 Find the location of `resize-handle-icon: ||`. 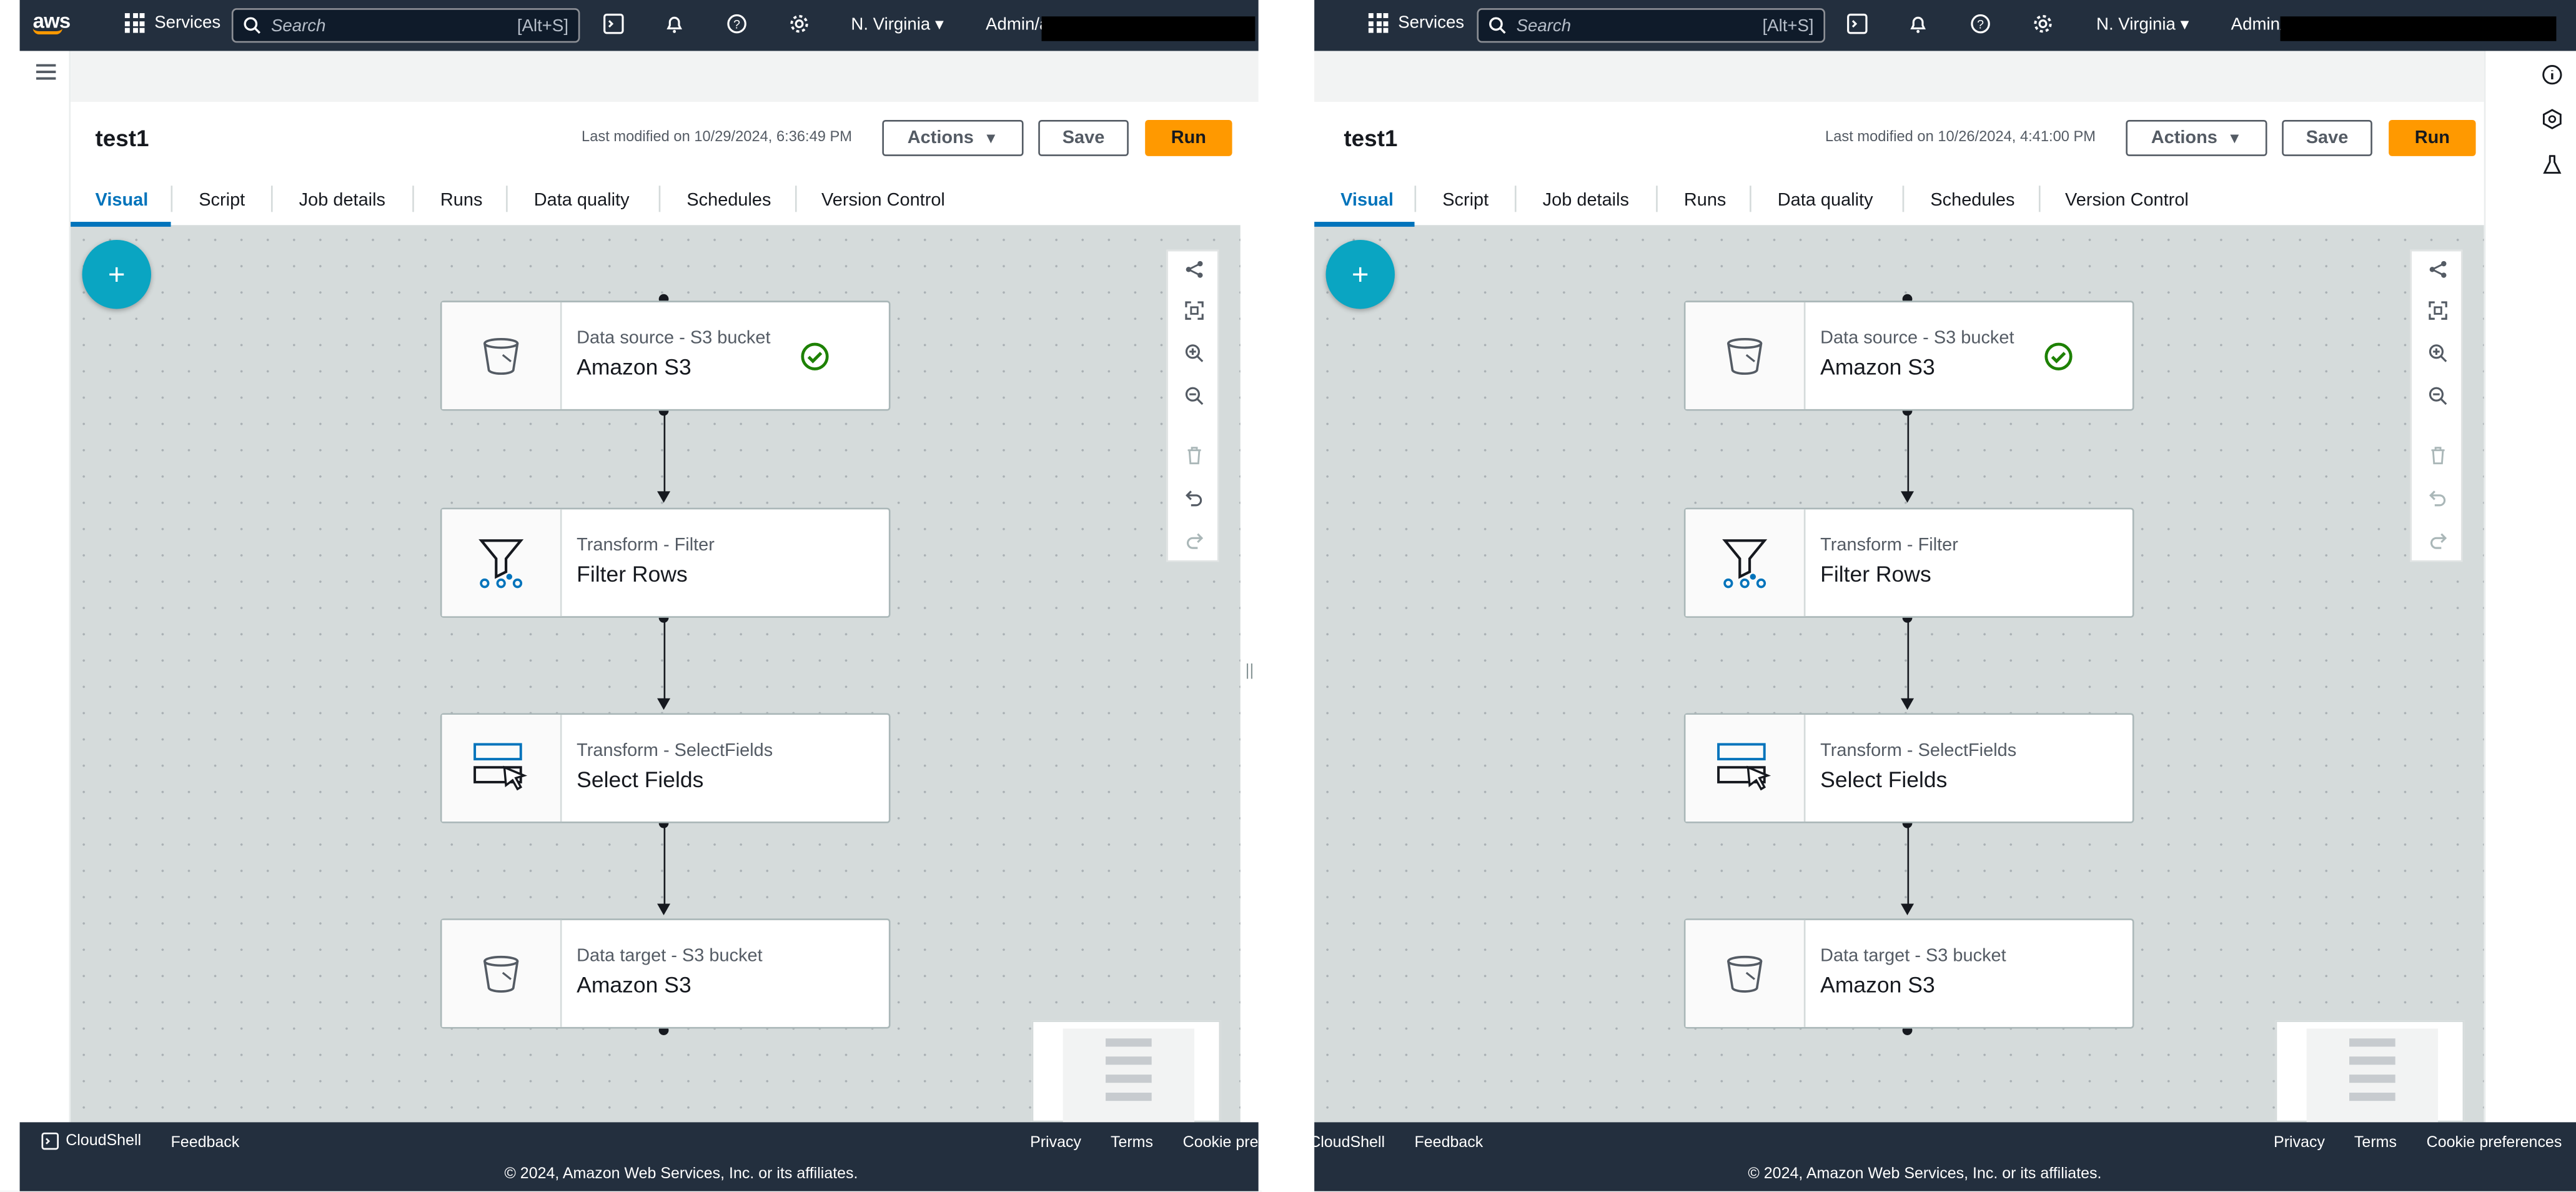

resize-handle-icon: || is located at coordinates (1250, 671).